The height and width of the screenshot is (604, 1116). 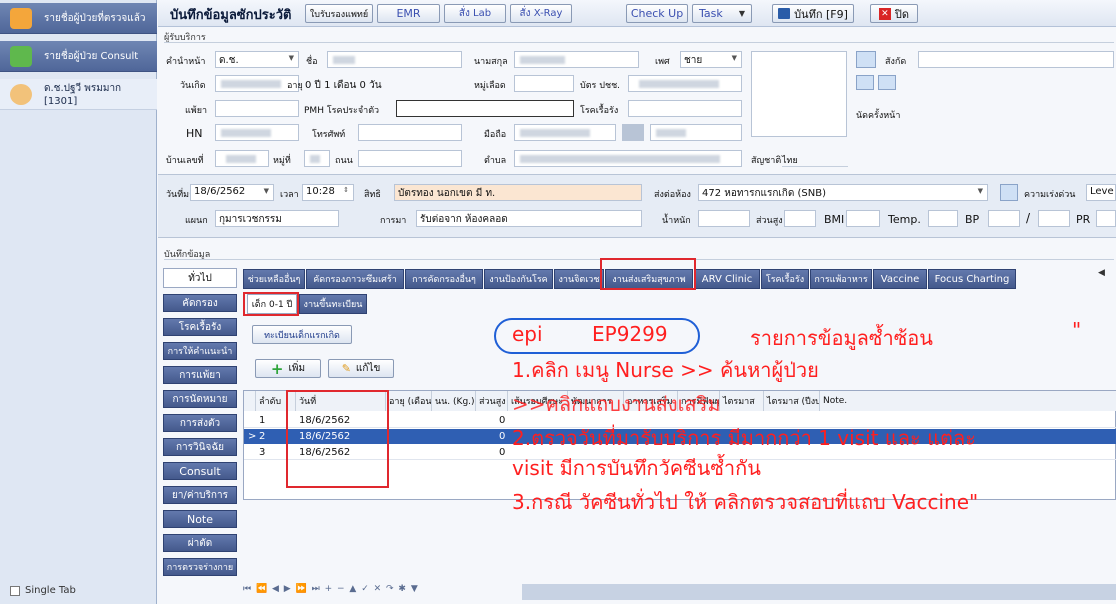 I want to click on firstname-label: ชื่อ, so click(x=312, y=62).